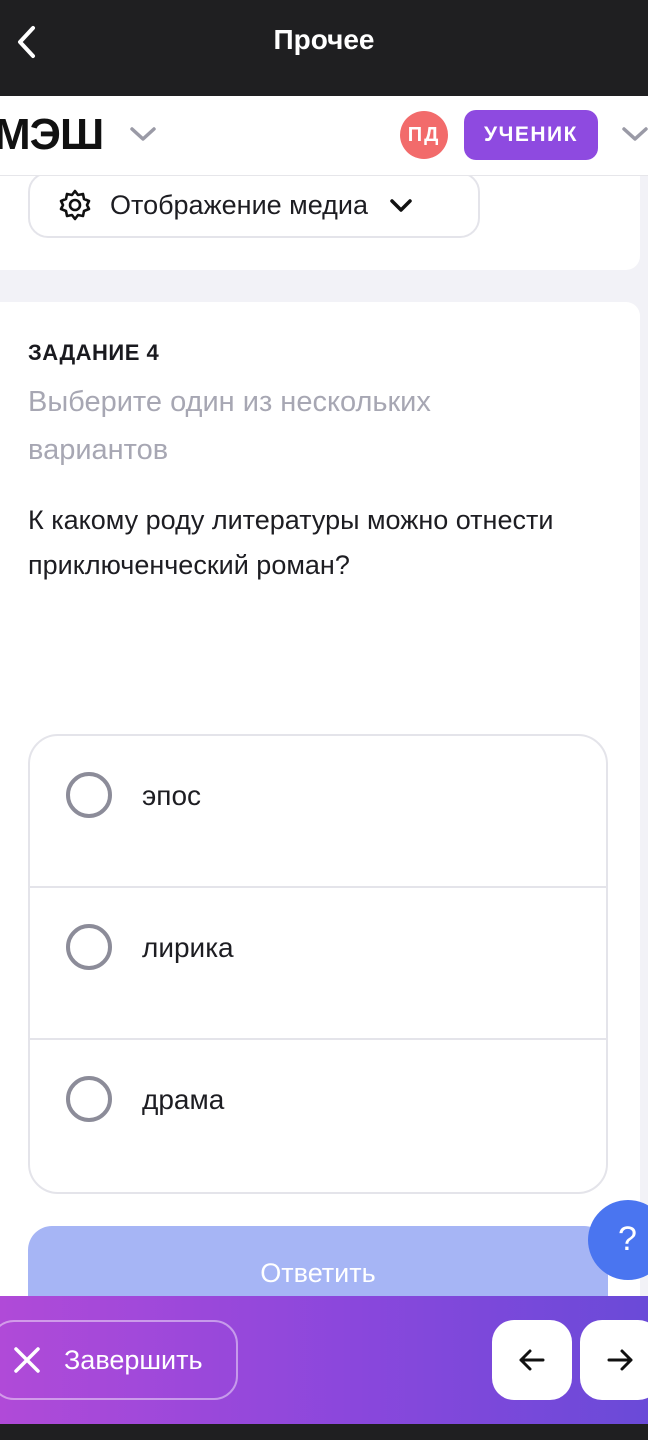  What do you see at coordinates (52, 135) in the screenshot?
I see `logo: МЭШ` at bounding box center [52, 135].